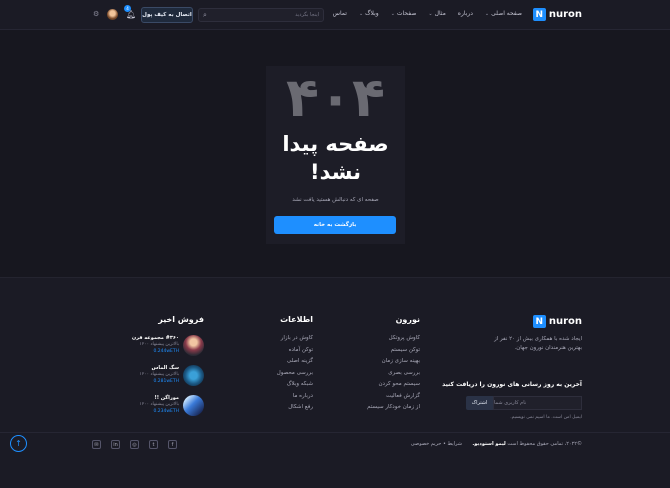 The height and width of the screenshot is (488, 670). I want to click on footer-link: توکن سیستم, so click(393, 353).